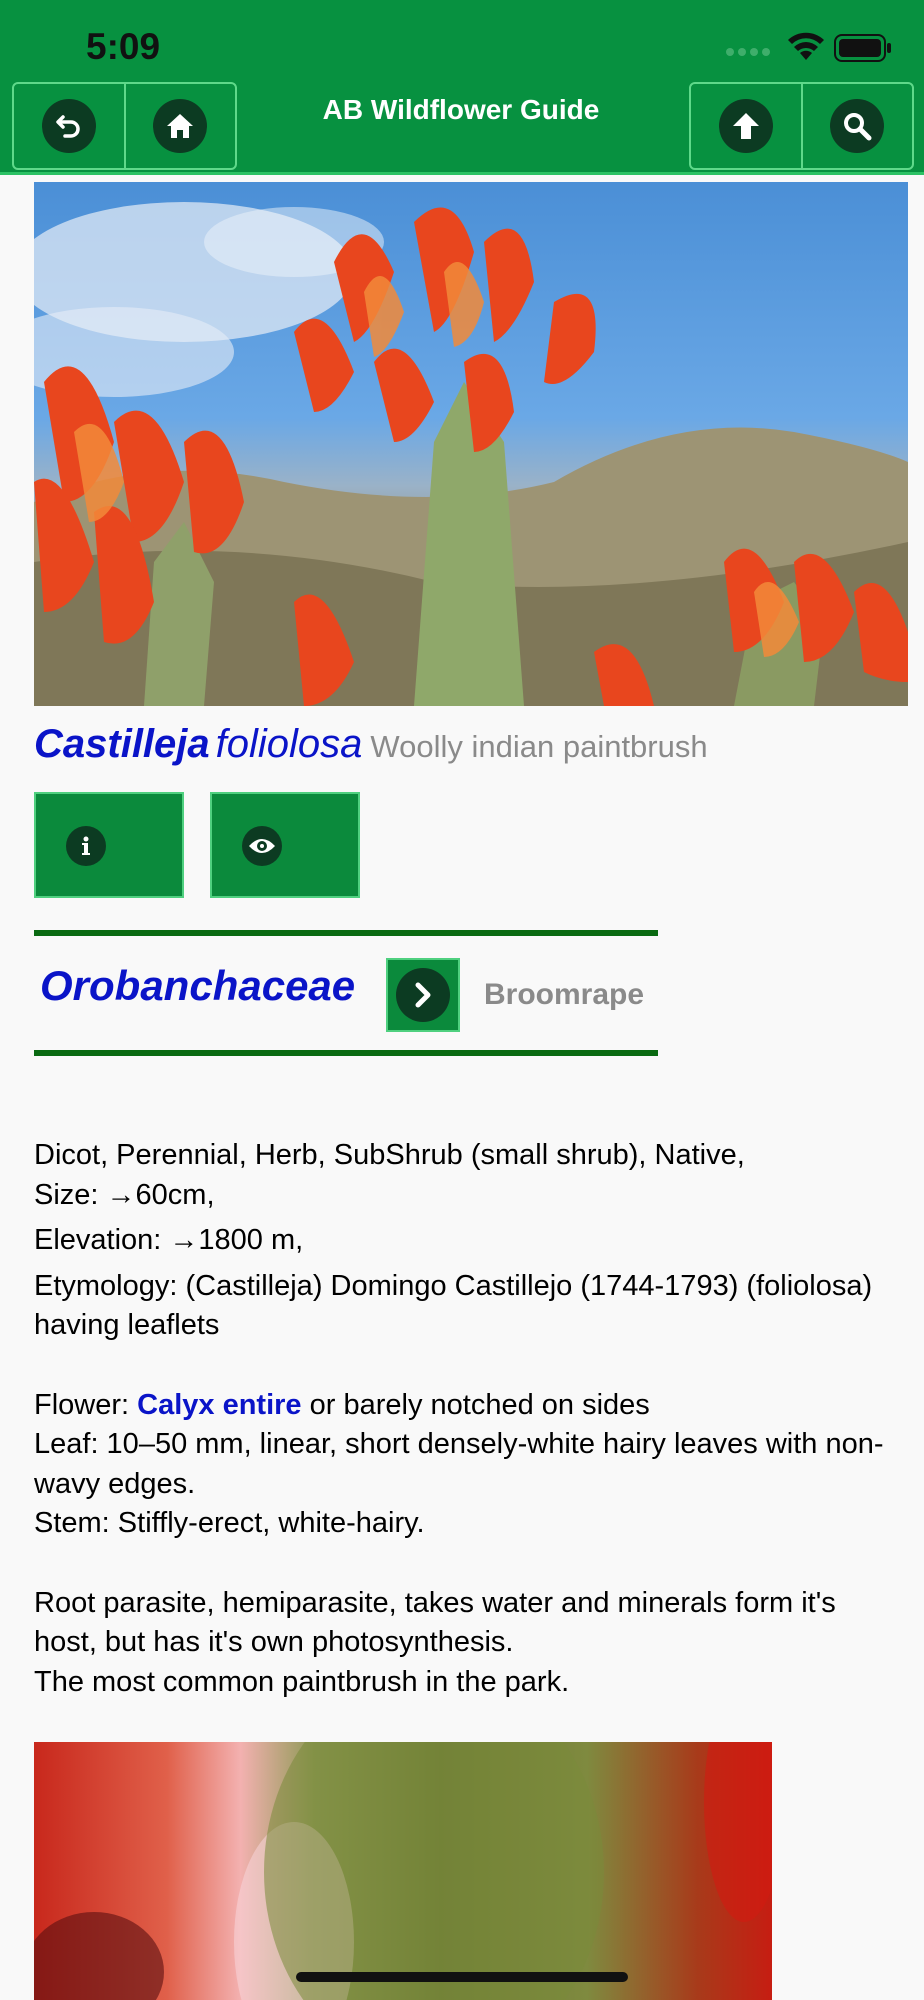  I want to click on home-indicator, so click(462, 1977).